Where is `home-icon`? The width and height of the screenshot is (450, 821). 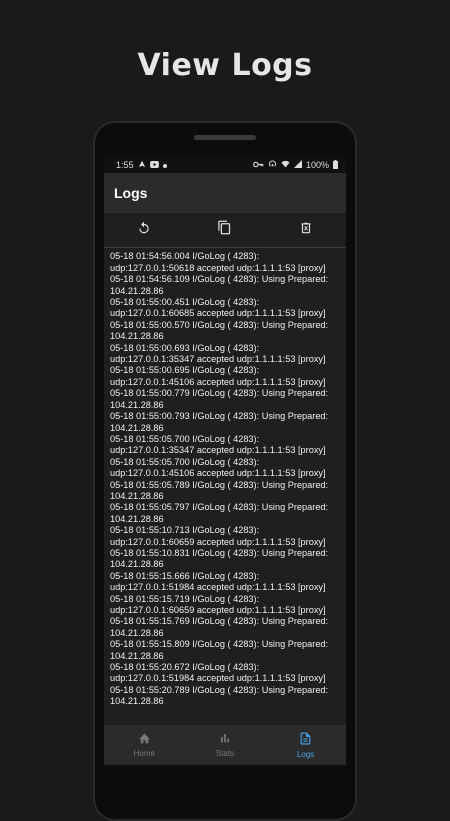 home-icon is located at coordinates (144, 740).